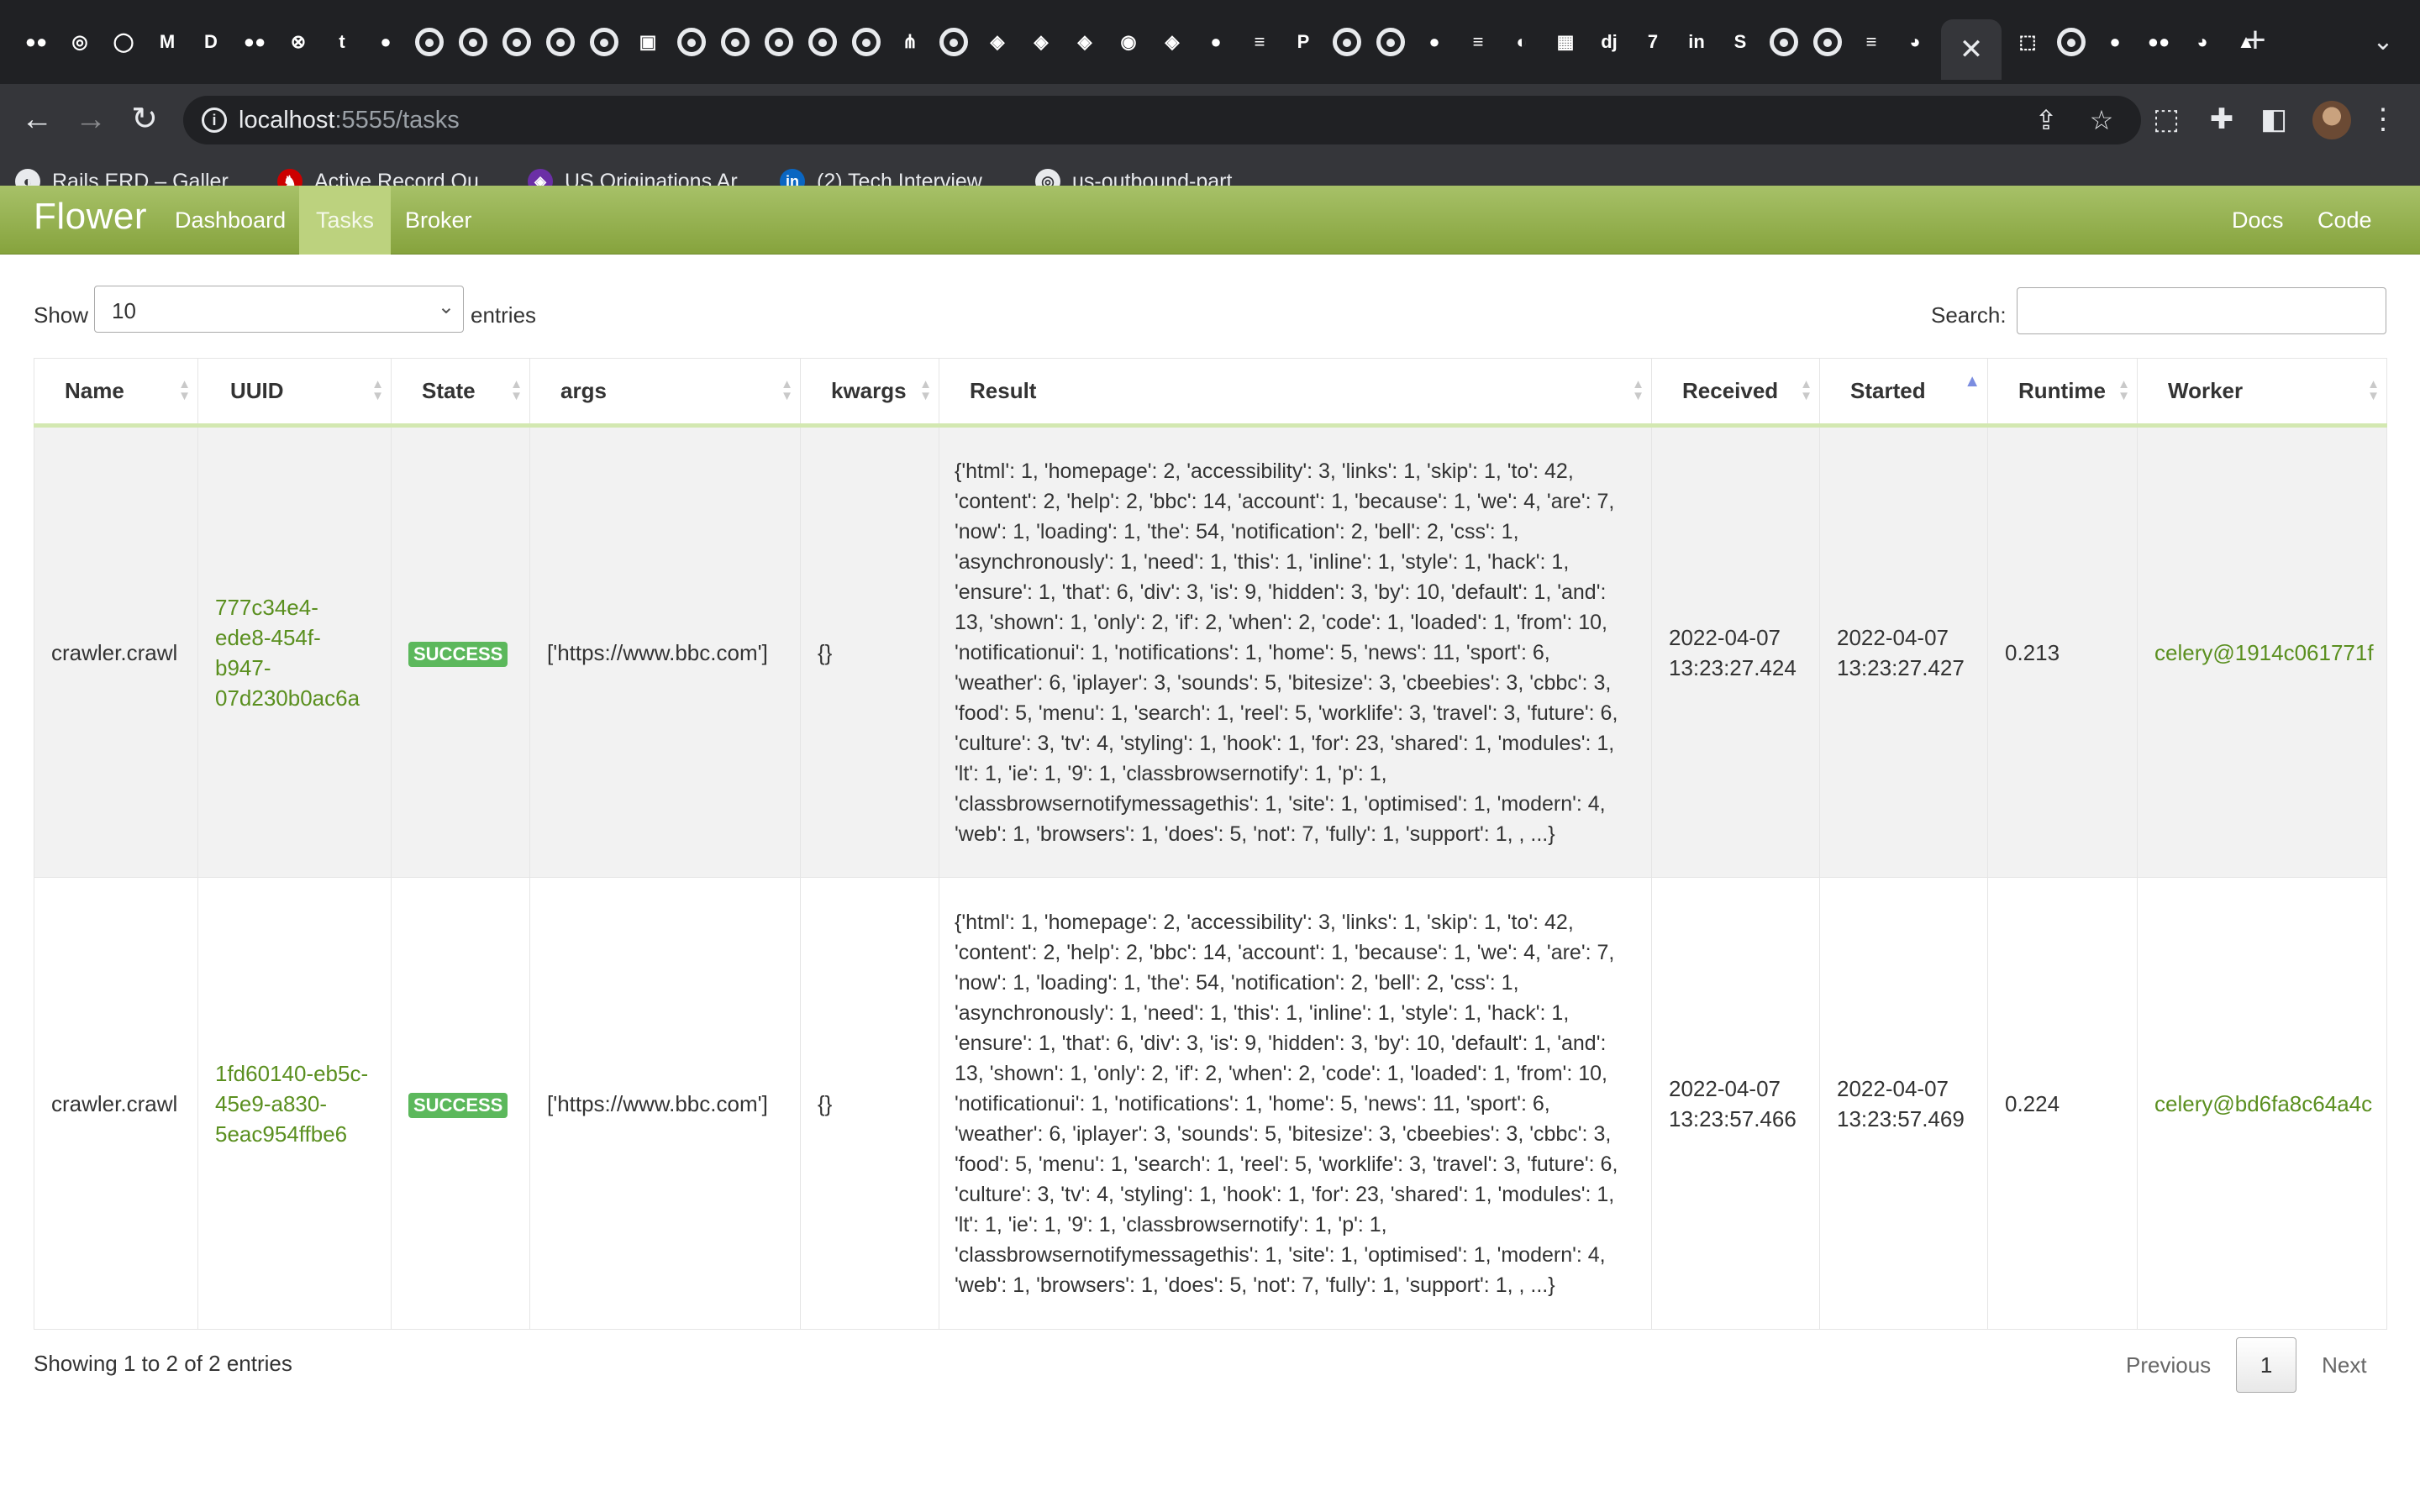  I want to click on tab-icon-30: P, so click(1303, 42).